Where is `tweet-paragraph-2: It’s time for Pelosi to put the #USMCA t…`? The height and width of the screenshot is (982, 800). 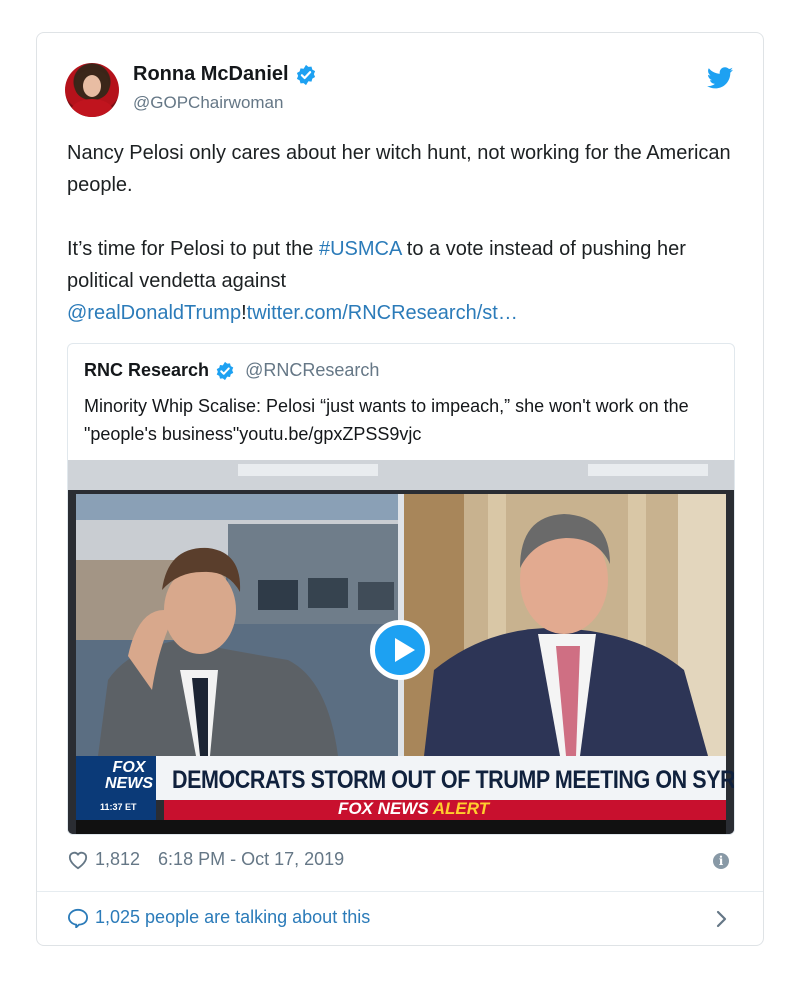 tweet-paragraph-2: It’s time for Pelosi to put the #USMCA t… is located at coordinates (403, 281).